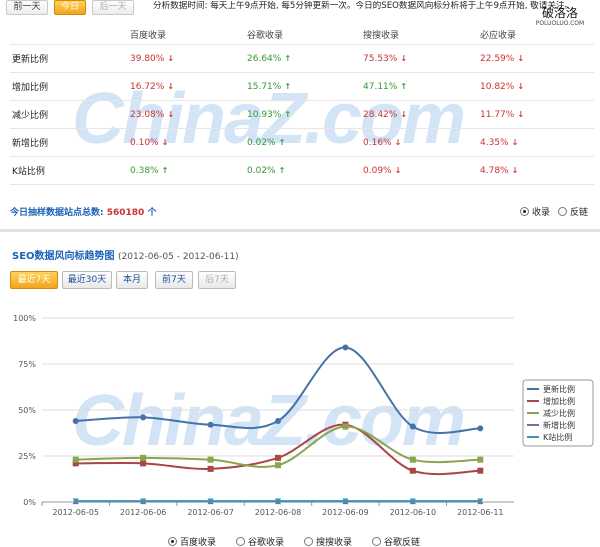 This screenshot has width=600, height=547. What do you see at coordinates (269, 86) in the screenshot?
I see `table-cell: 15.71% ↑` at bounding box center [269, 86].